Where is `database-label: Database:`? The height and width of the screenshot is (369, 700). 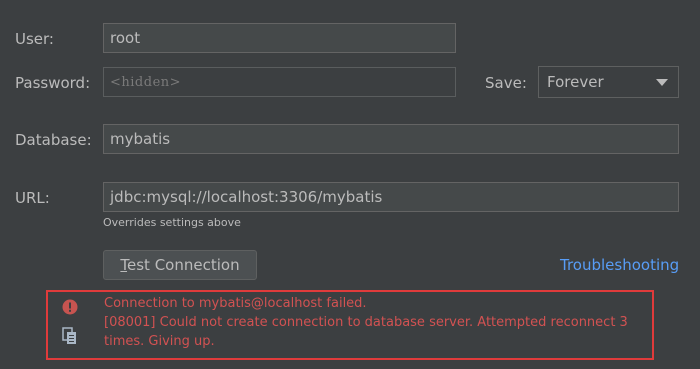
database-label: Database: is located at coordinates (53, 140).